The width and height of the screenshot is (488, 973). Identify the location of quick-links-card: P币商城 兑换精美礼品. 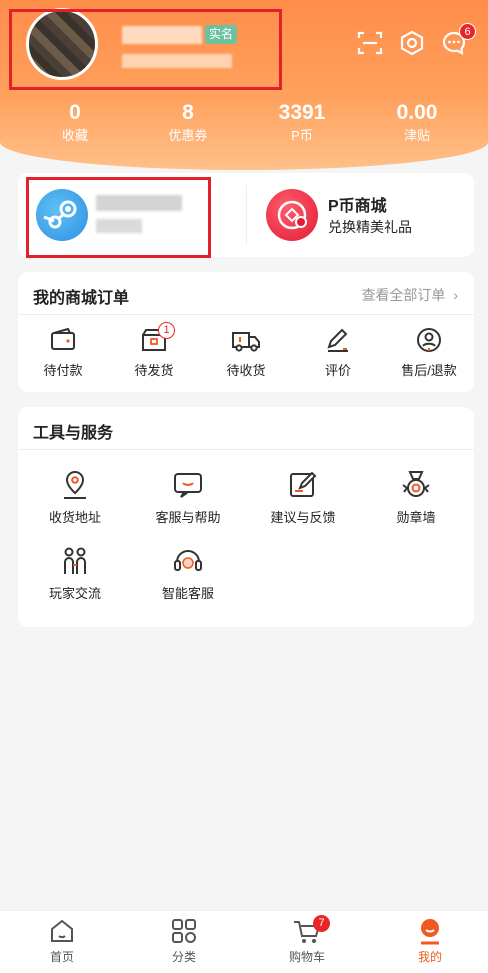
(246, 215).